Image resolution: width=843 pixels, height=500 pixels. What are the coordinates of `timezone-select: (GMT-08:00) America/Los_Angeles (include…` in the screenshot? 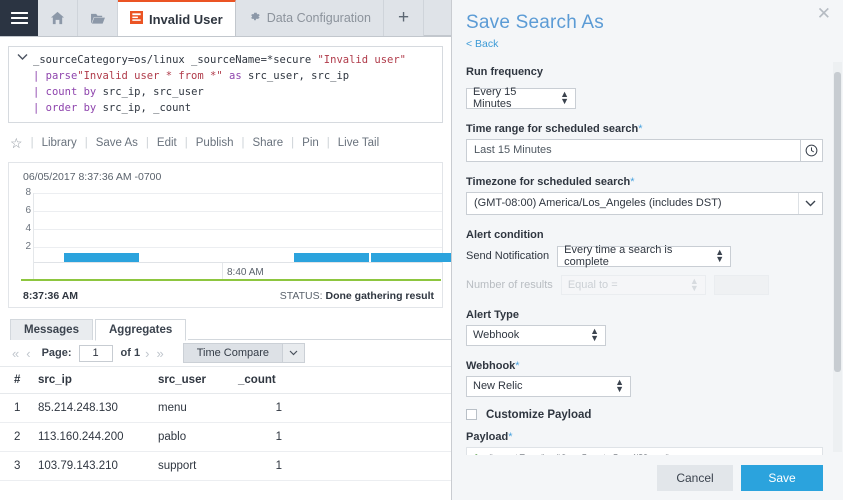 It's located at (644, 203).